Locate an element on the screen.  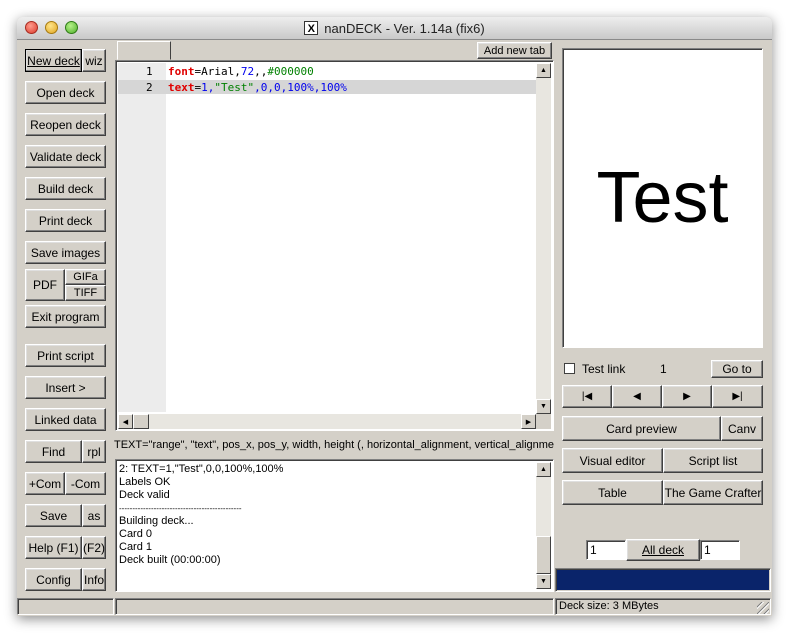
pdf-button: PDF is located at coordinates (45, 285).